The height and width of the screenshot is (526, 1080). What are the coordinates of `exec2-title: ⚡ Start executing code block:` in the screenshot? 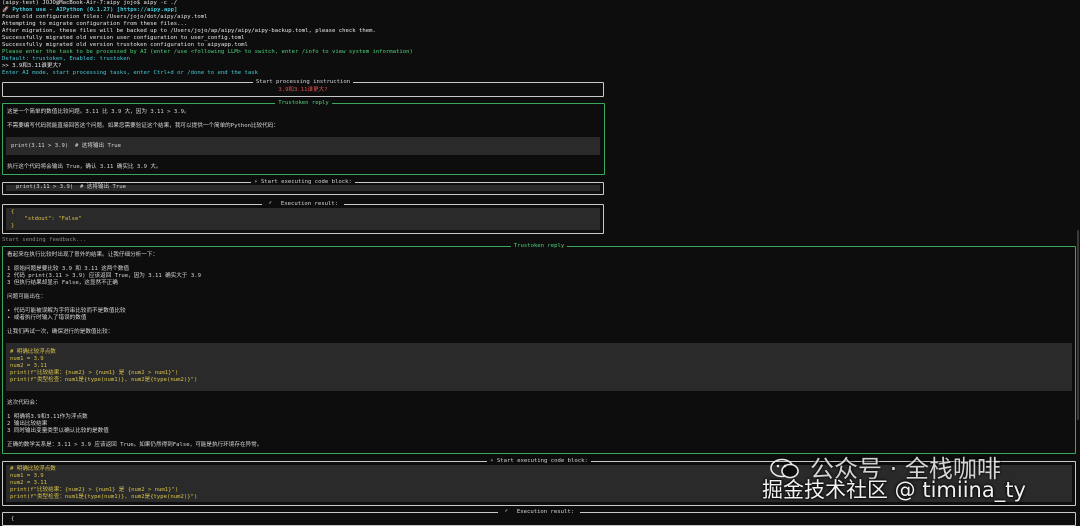 It's located at (539, 461).